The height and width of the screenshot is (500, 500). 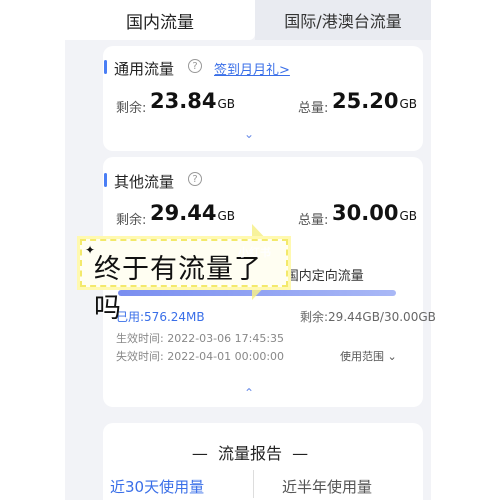 I want to click on watermark: 小红书, so click(x=254, y=252).